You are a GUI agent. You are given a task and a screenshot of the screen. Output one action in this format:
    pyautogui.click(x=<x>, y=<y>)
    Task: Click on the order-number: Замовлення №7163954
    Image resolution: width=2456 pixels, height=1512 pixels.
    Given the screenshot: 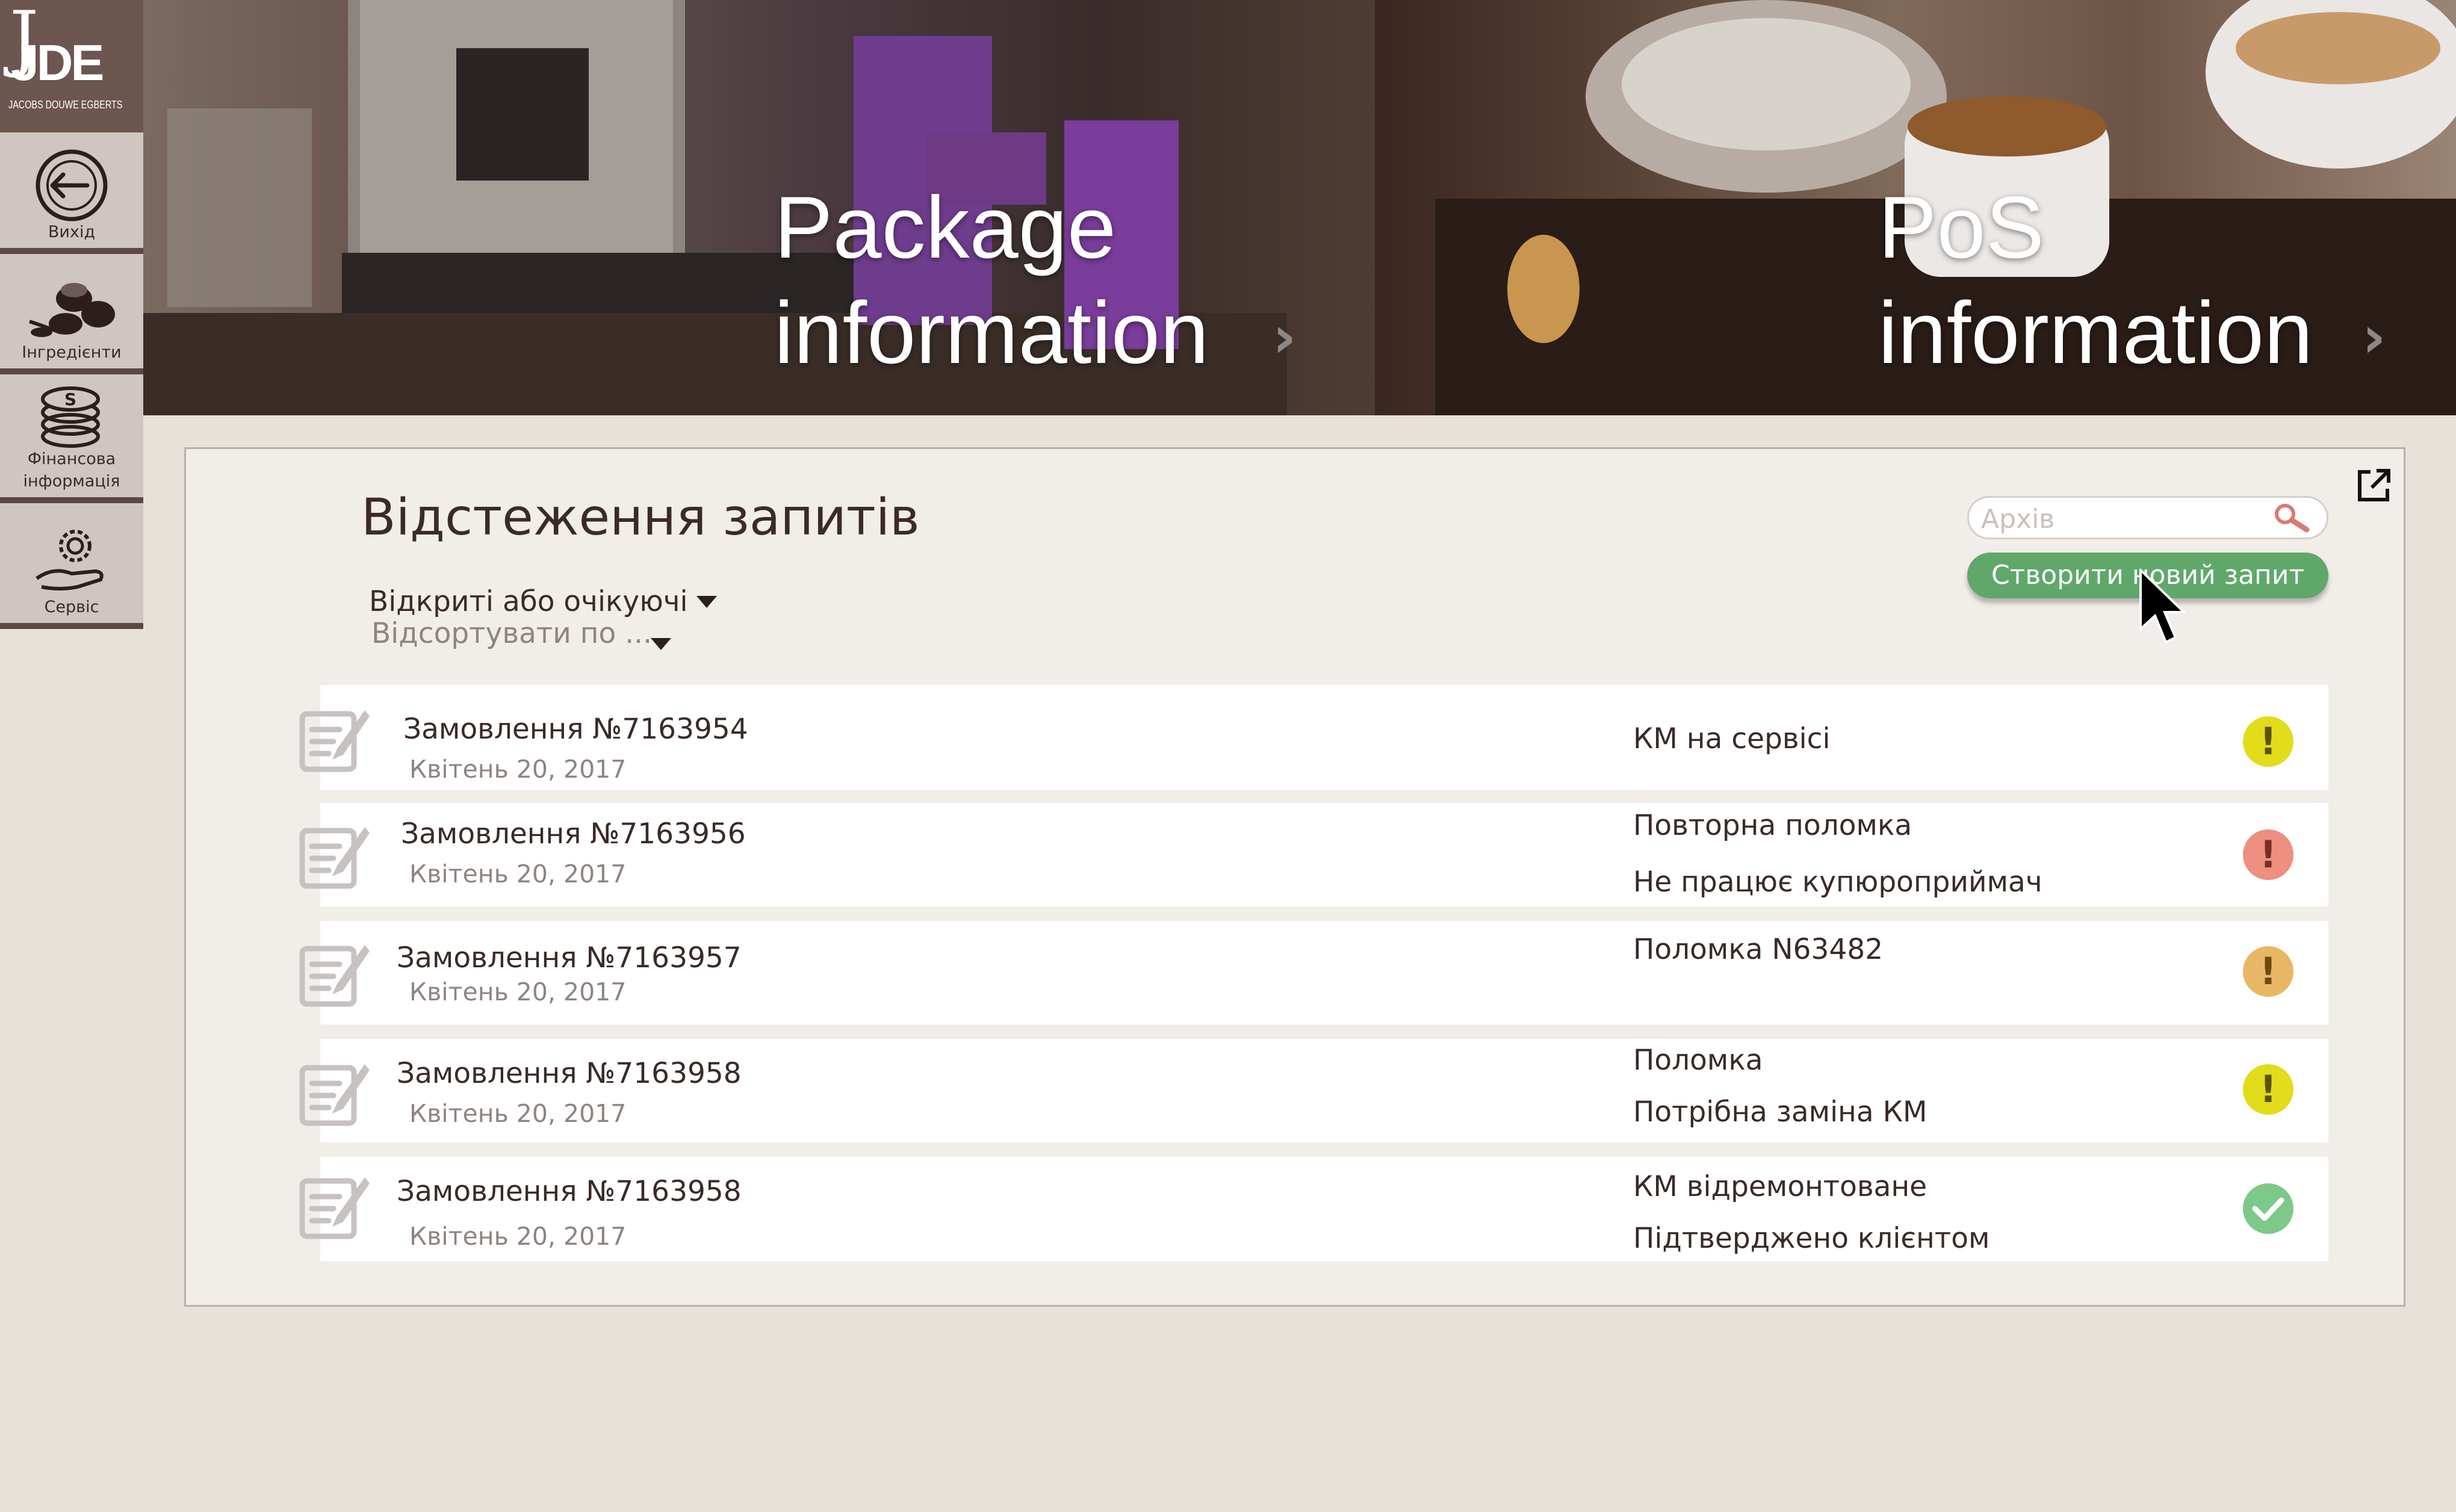 What is the action you would take?
    pyautogui.click(x=575, y=729)
    